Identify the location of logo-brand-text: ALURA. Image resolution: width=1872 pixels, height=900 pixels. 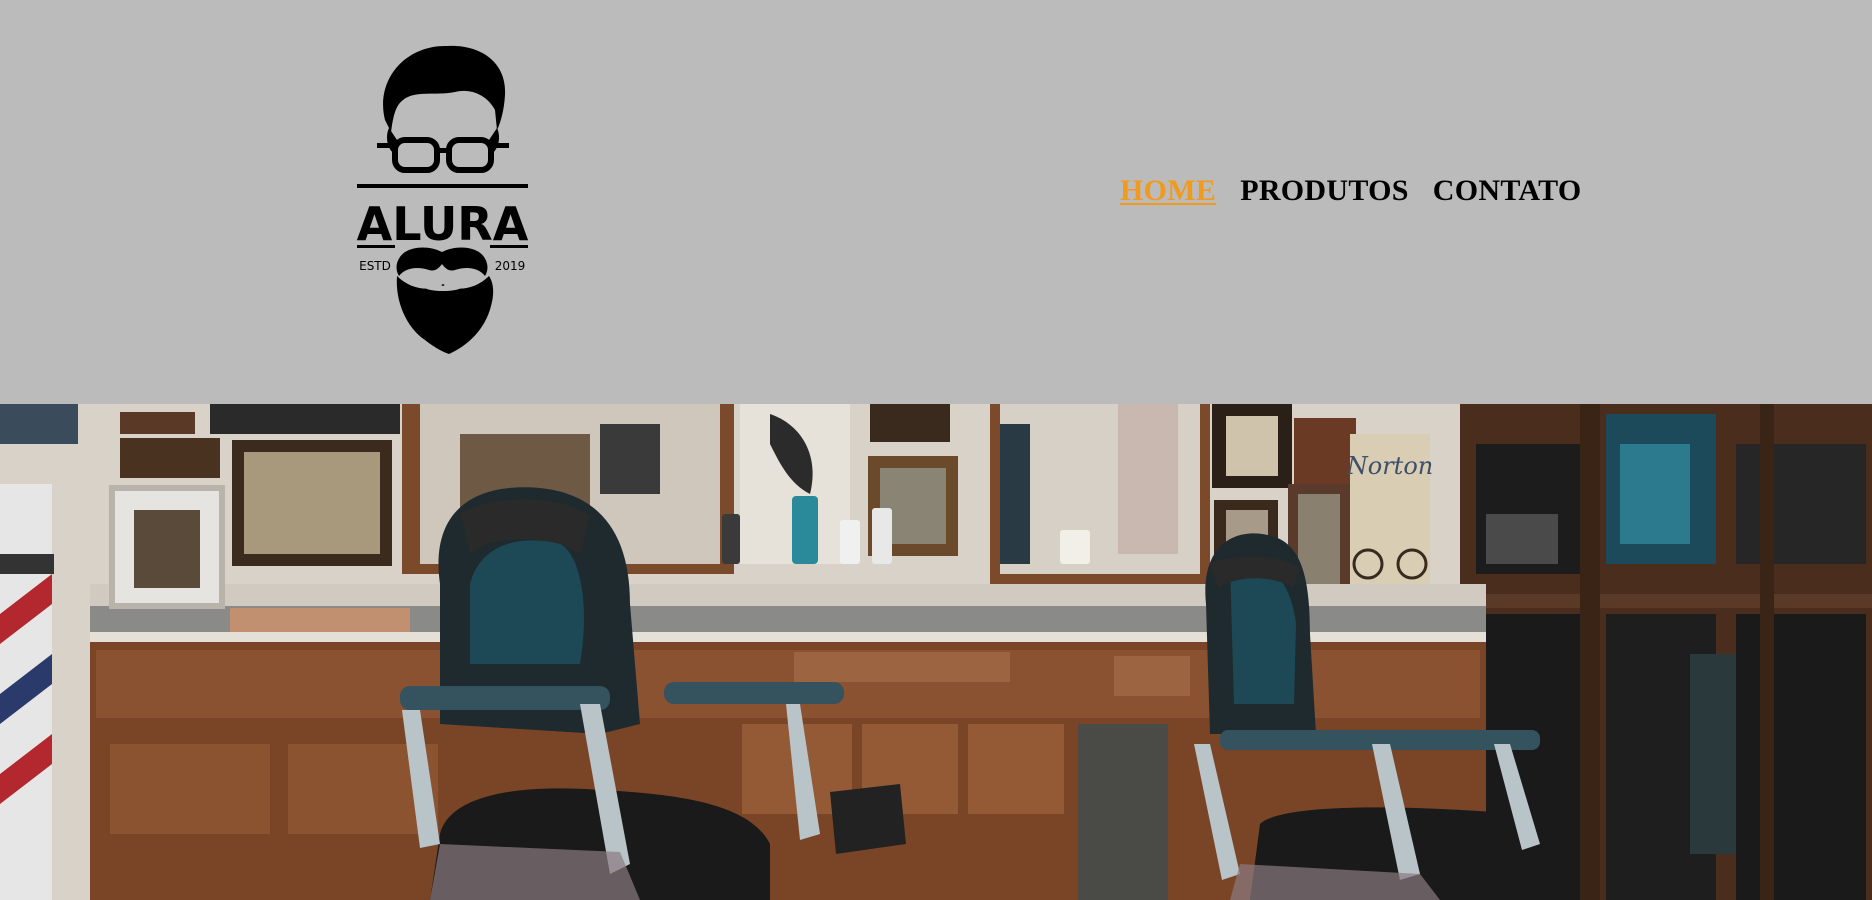
(443, 224).